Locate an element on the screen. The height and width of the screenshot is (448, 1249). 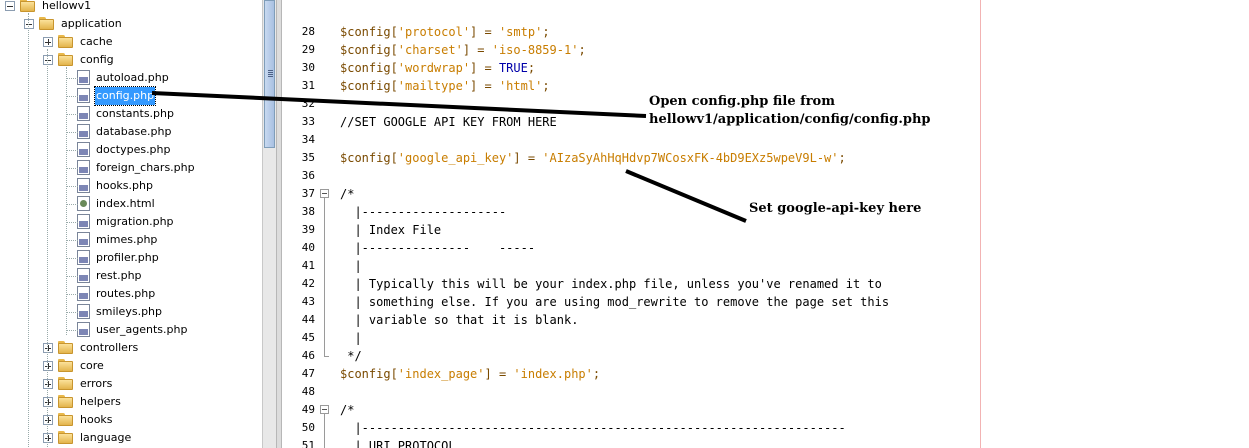
tree-item-label: application is located at coordinates (91, 23).